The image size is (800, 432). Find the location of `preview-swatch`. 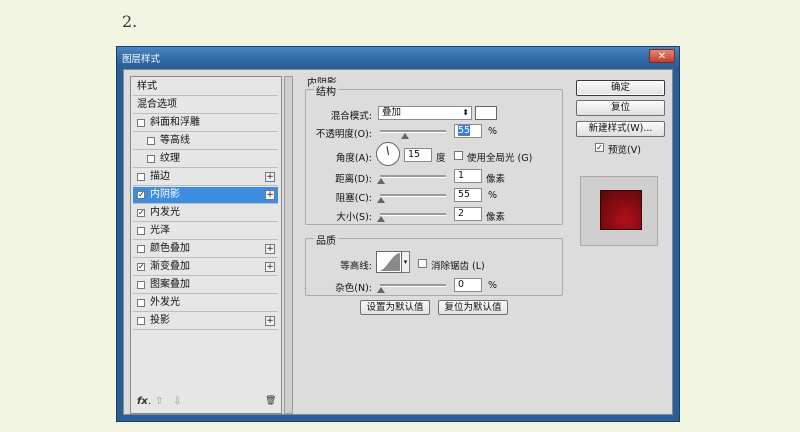

preview-swatch is located at coordinates (621, 210).